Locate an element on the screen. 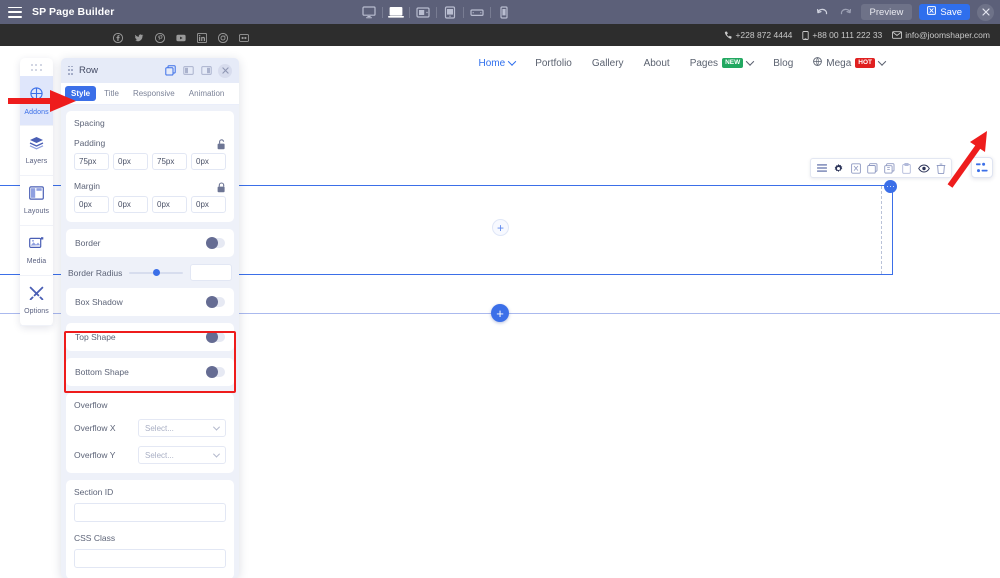  margin-right-input: 0px is located at coordinates (130, 204).